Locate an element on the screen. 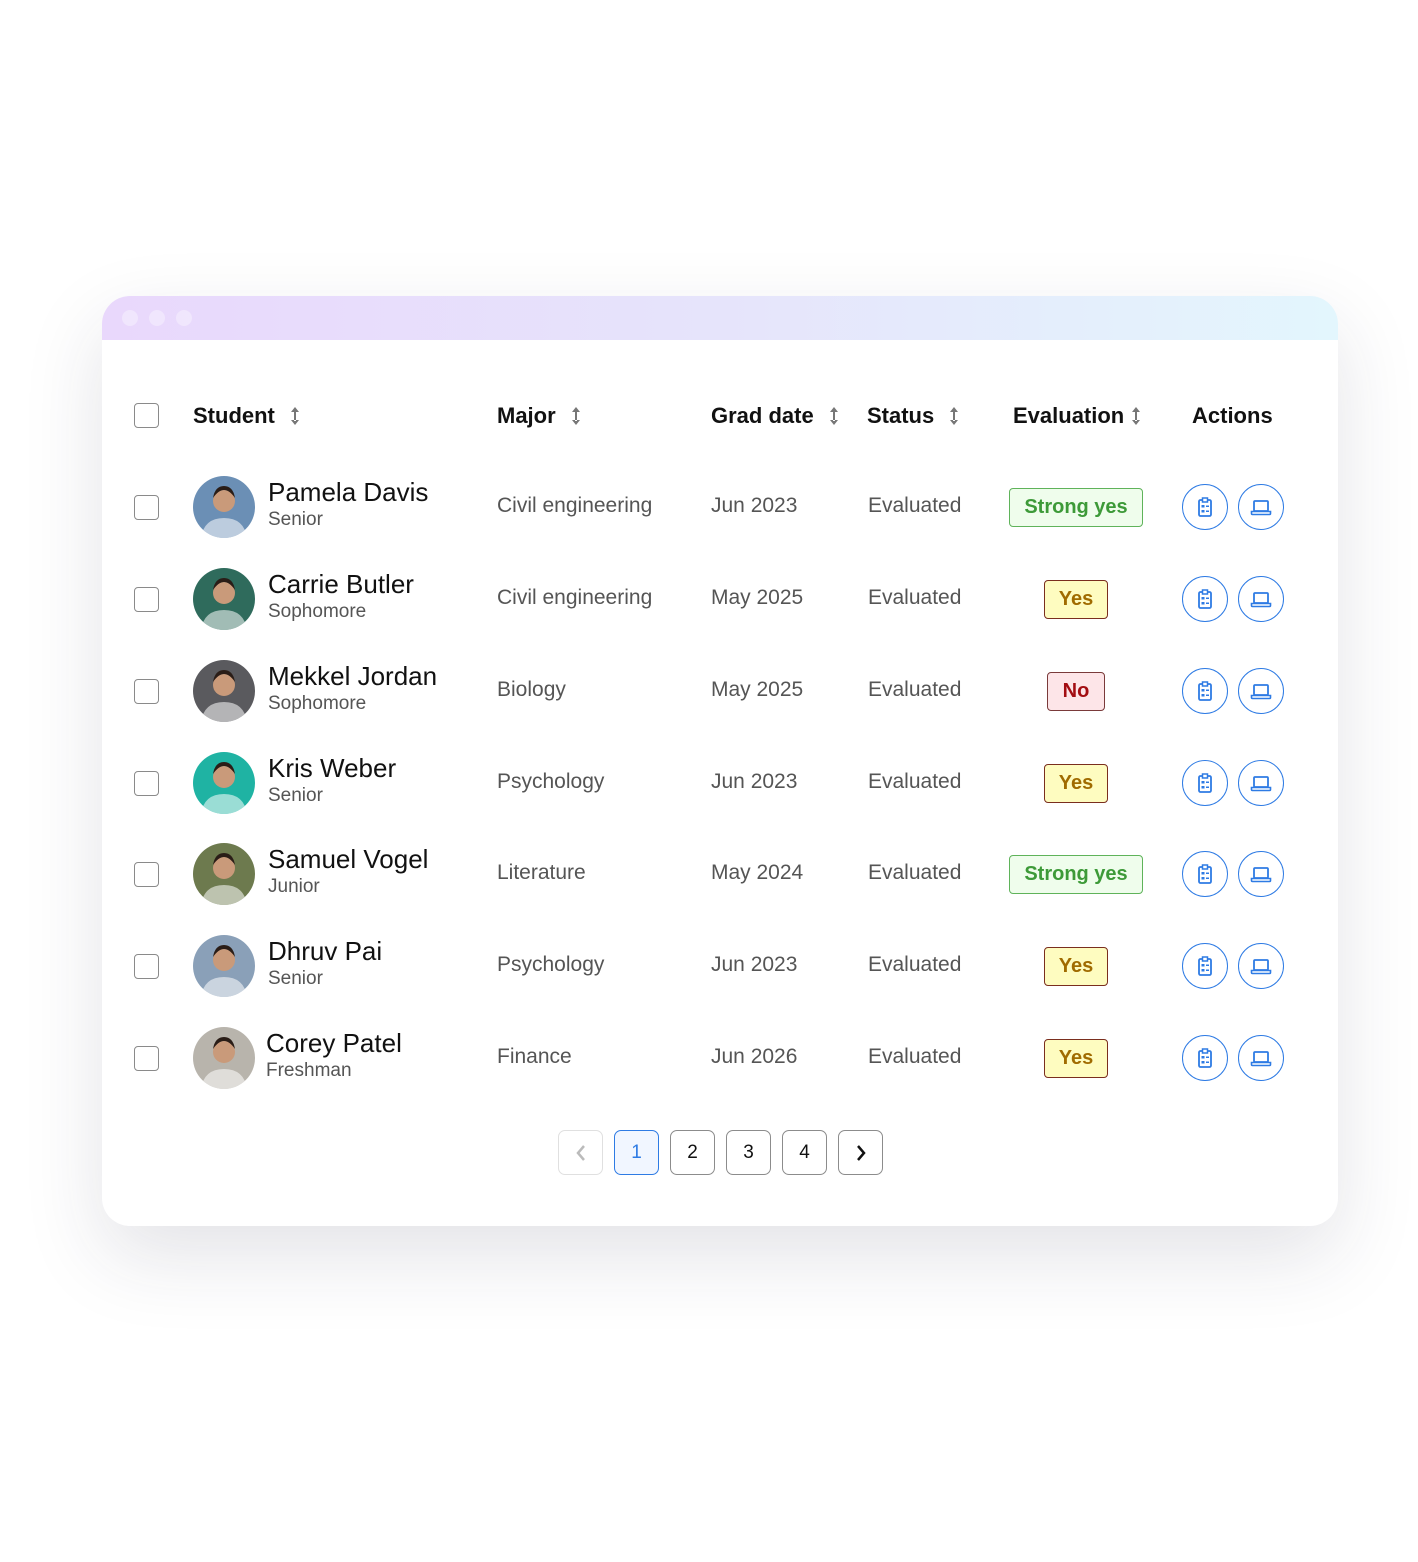  previous-page-button is located at coordinates (580, 1152).